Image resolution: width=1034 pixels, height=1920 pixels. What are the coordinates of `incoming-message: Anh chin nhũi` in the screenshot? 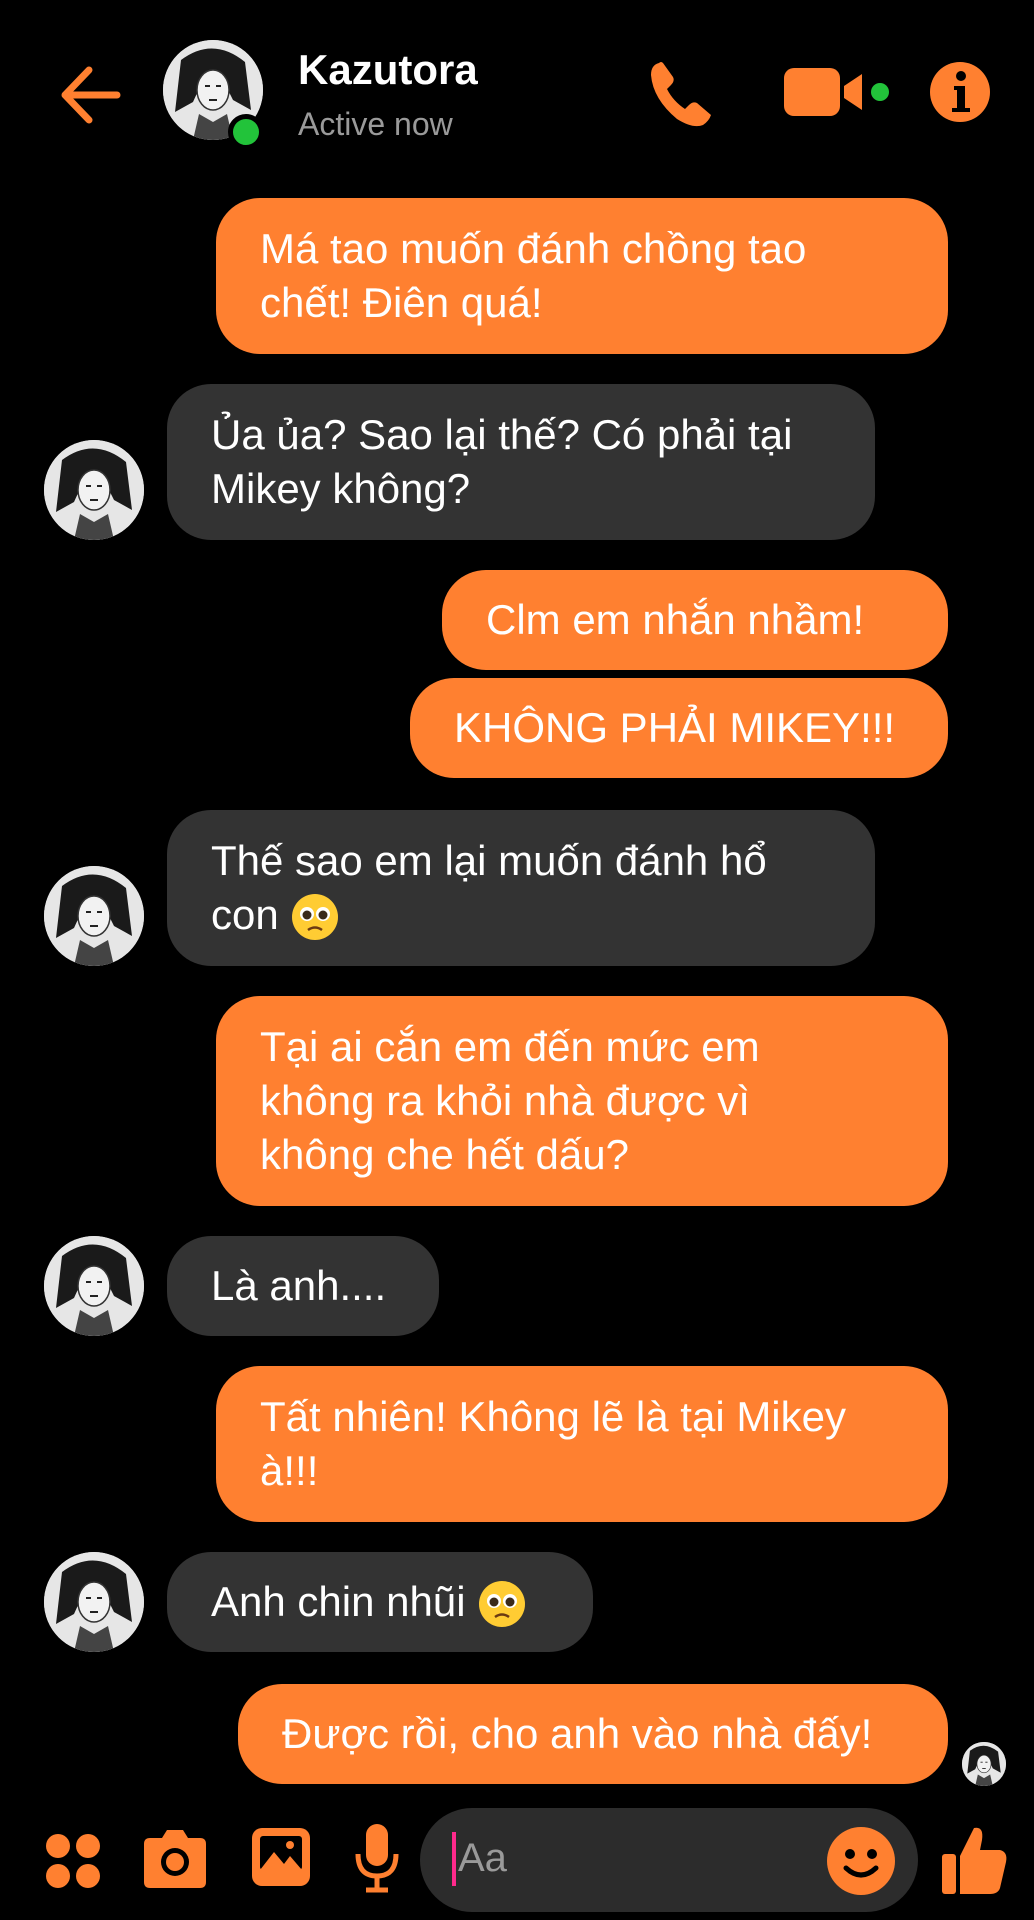 It's located at (380, 1602).